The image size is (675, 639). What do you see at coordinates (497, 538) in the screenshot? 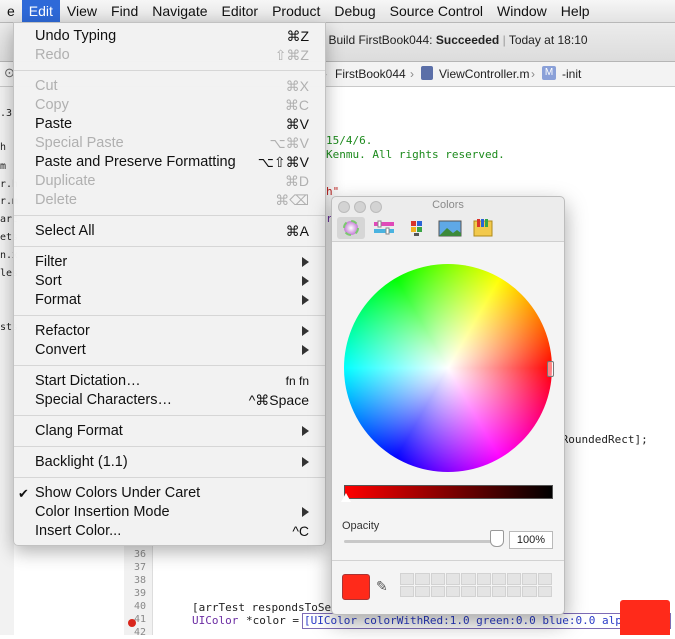
I see `opacity-slider-knob` at bounding box center [497, 538].